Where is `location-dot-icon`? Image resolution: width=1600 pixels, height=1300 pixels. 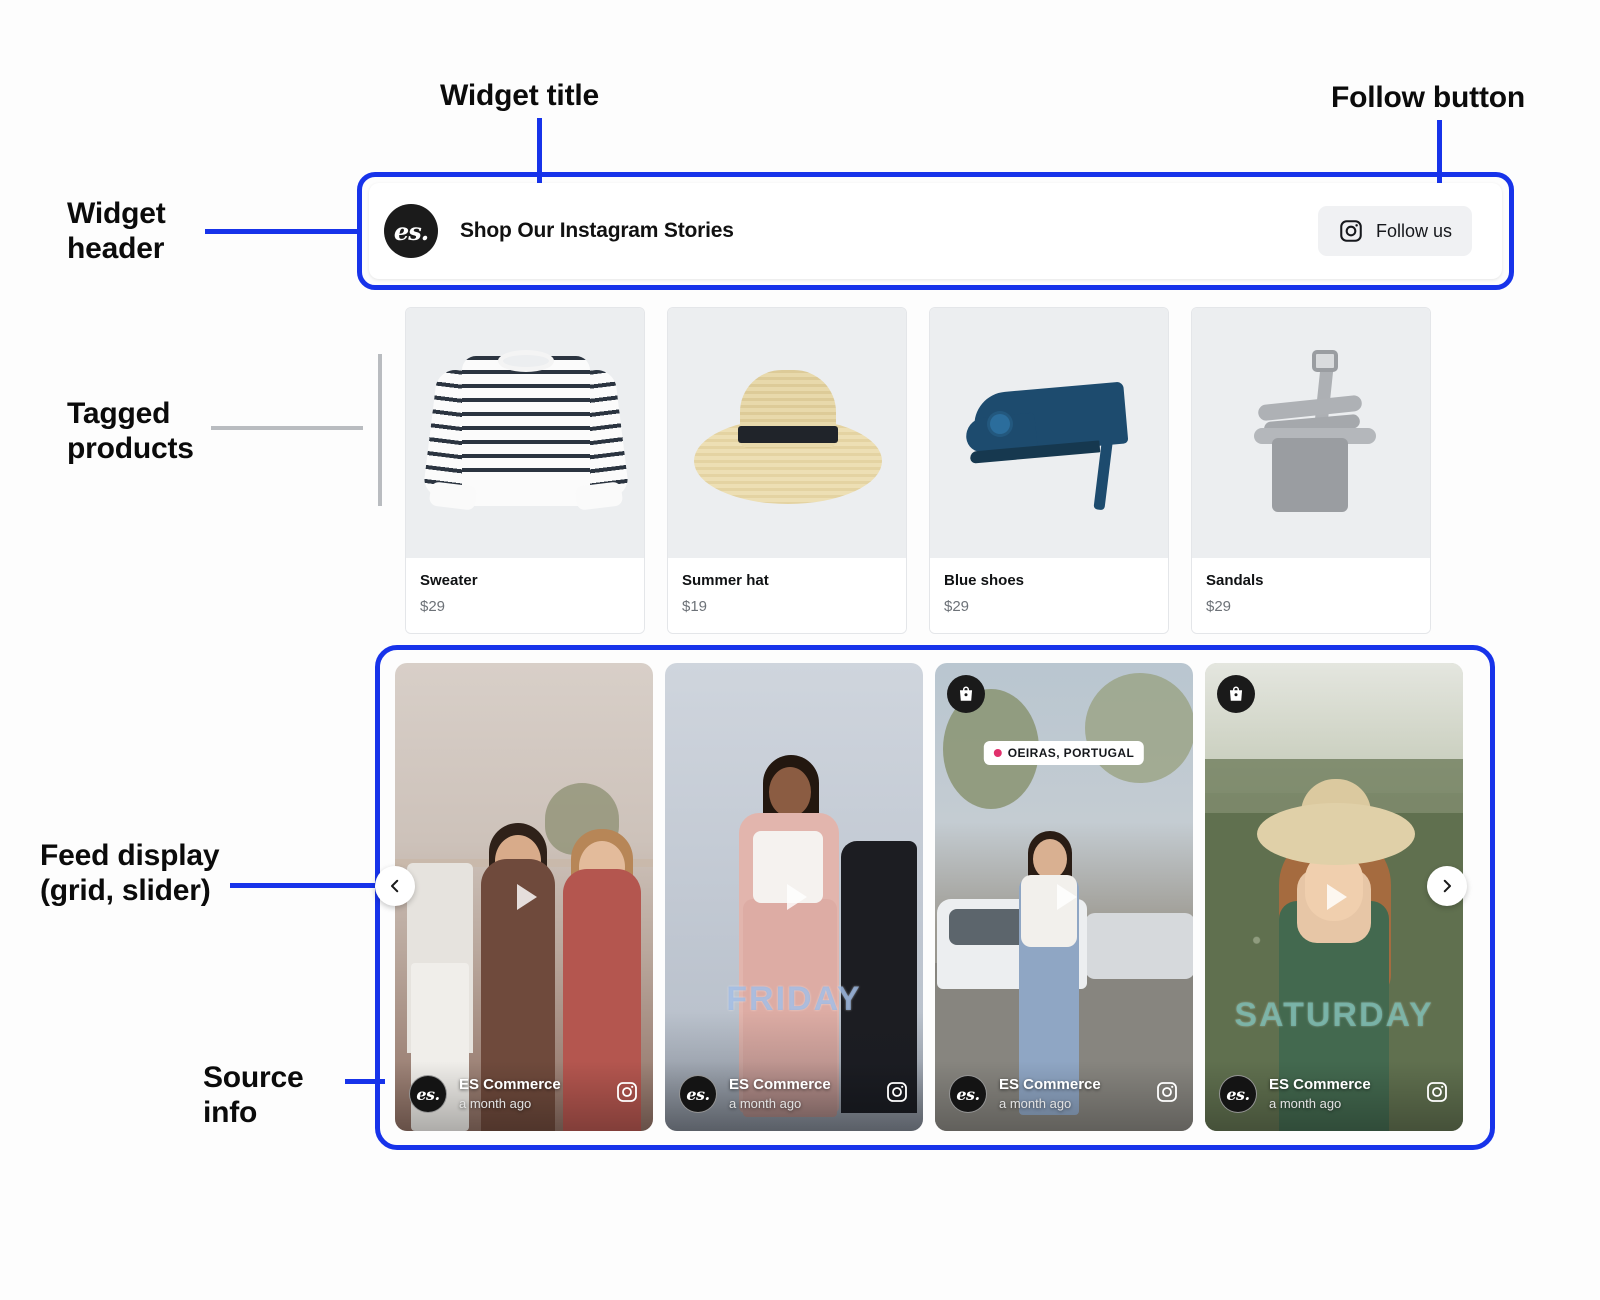
location-dot-icon is located at coordinates (997, 753).